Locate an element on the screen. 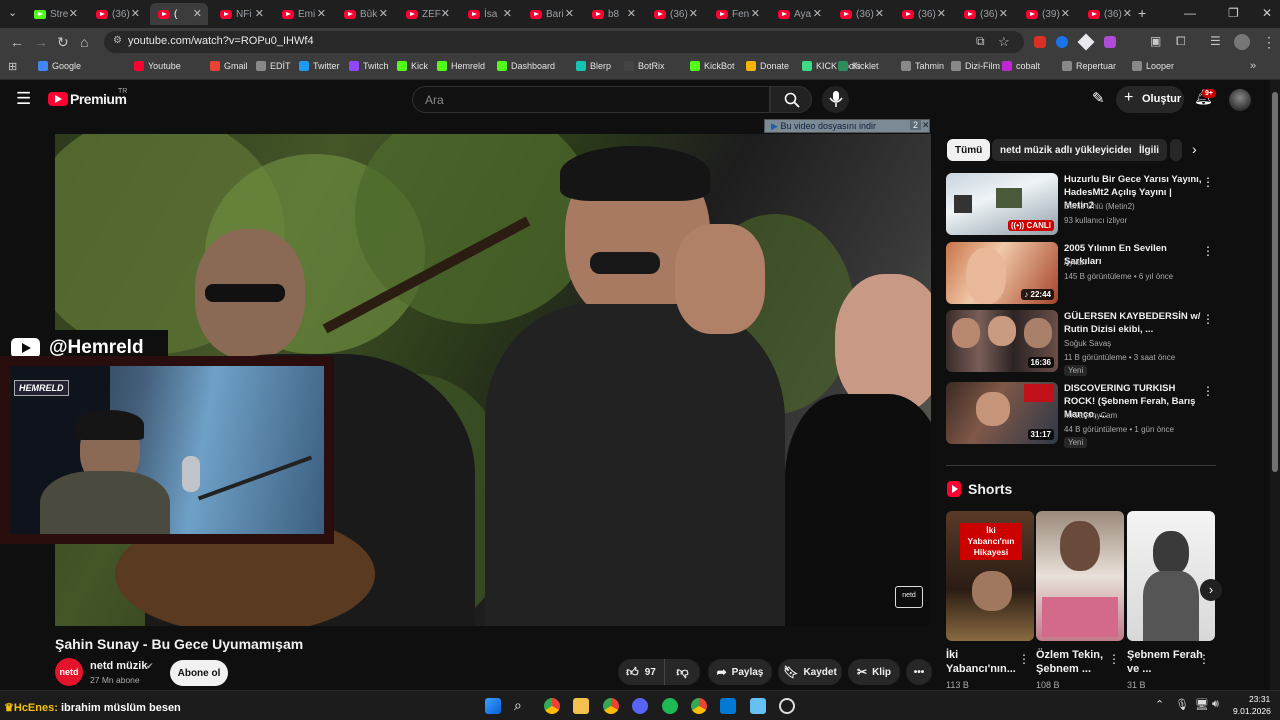 The height and width of the screenshot is (720, 1280). extensions-puzzle-icon: ⧠ is located at coordinates (1181, 41).